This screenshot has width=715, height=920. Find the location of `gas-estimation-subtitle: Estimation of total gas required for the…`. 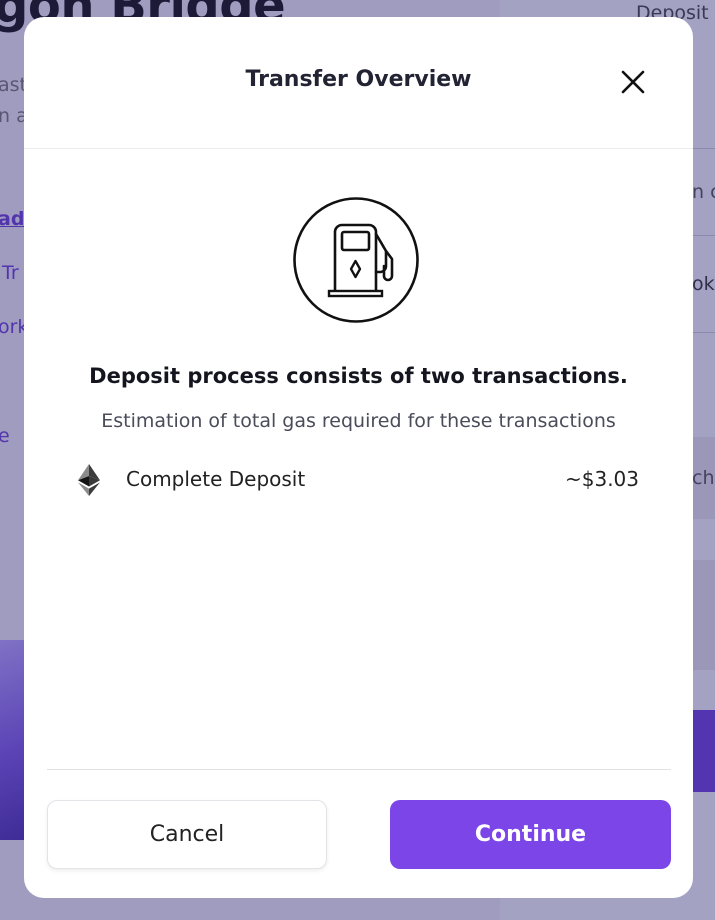

gas-estimation-subtitle: Estimation of total gas required for the… is located at coordinates (358, 421).